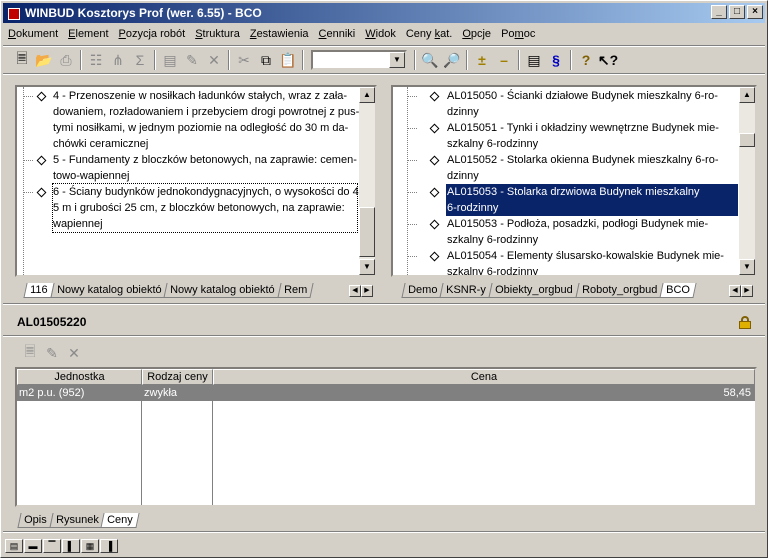 The image size is (768, 558). Describe the element at coordinates (429, 34) in the screenshot. I see `menu-ceny-kat: Ceny kat.` at that location.